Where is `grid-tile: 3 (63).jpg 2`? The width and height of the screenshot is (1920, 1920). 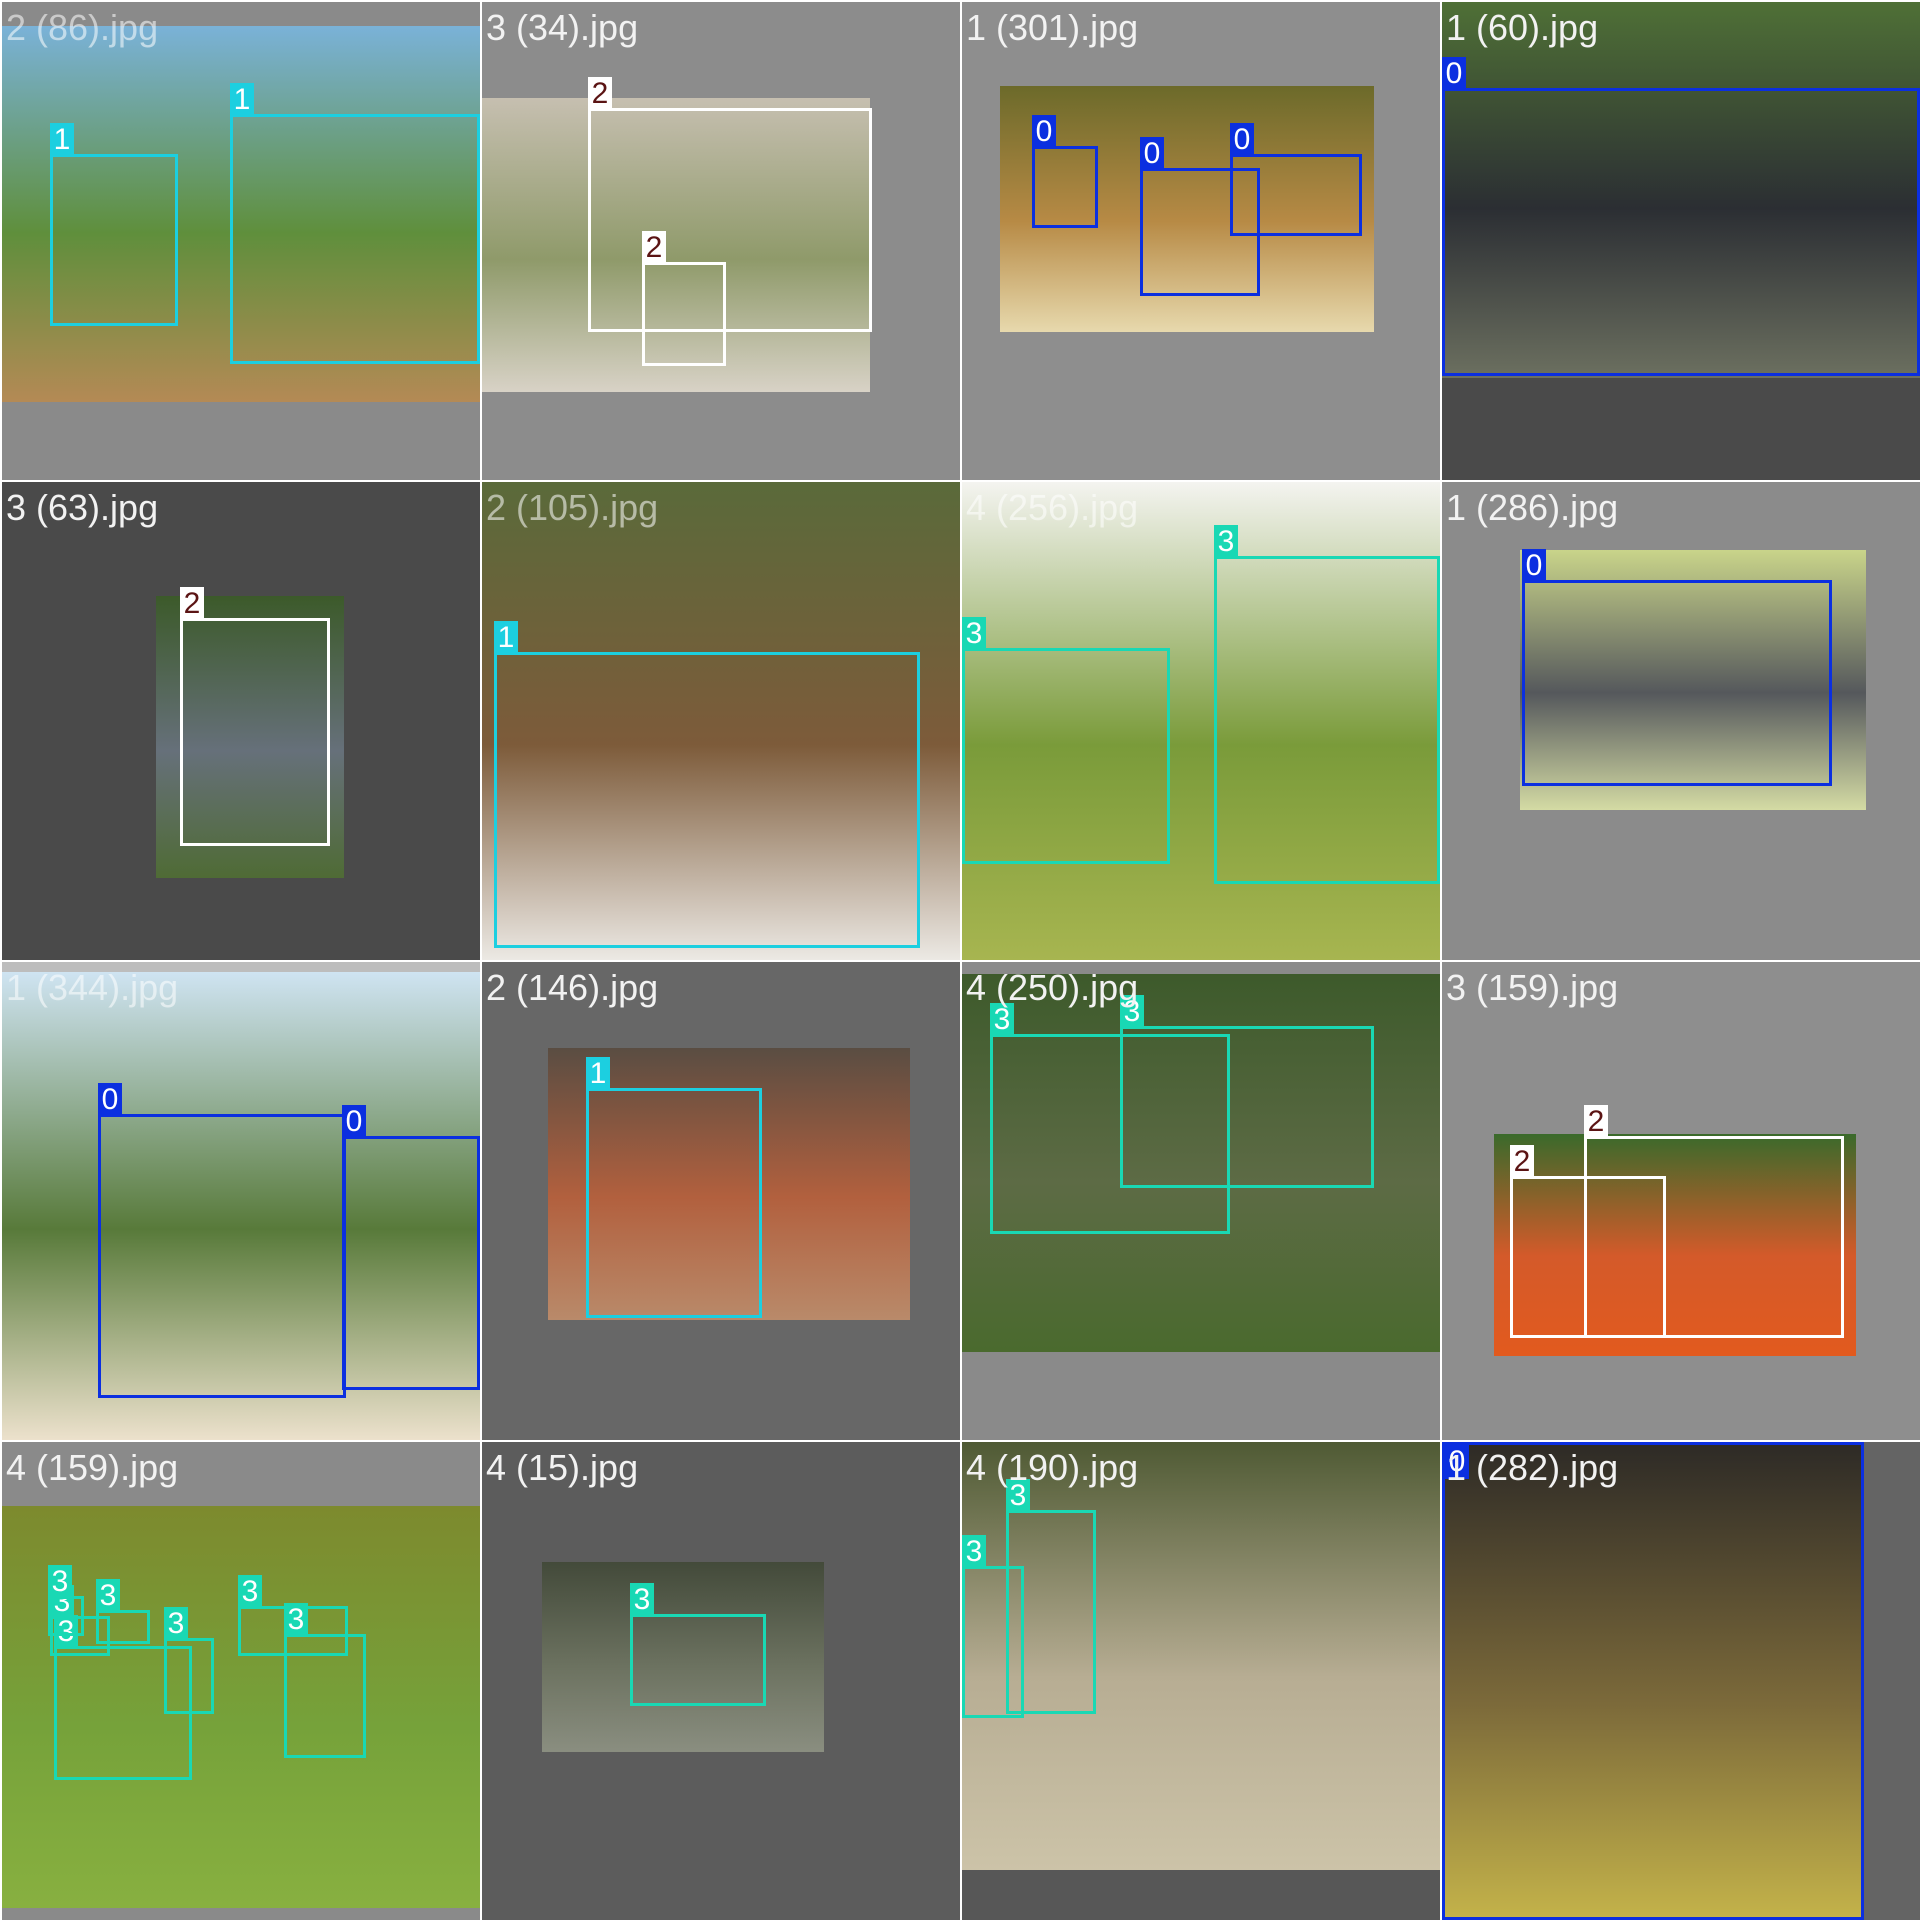 grid-tile: 3 (63).jpg 2 is located at coordinates (241, 721).